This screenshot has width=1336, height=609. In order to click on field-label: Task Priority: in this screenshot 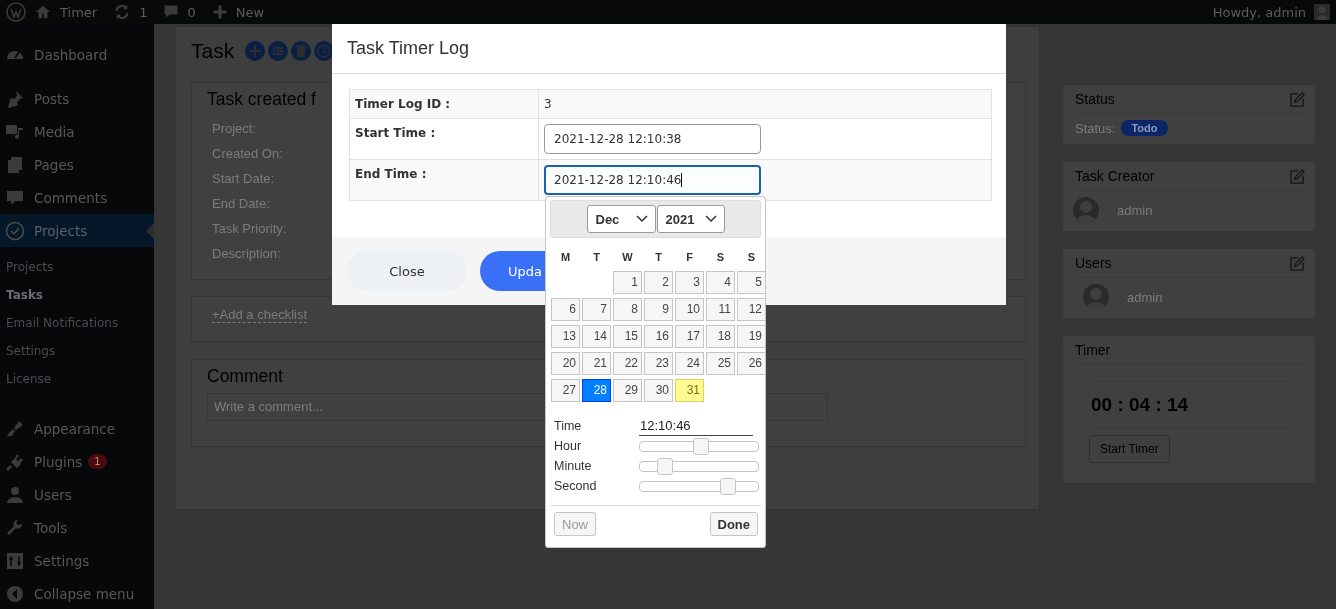, I will do `click(249, 229)`.